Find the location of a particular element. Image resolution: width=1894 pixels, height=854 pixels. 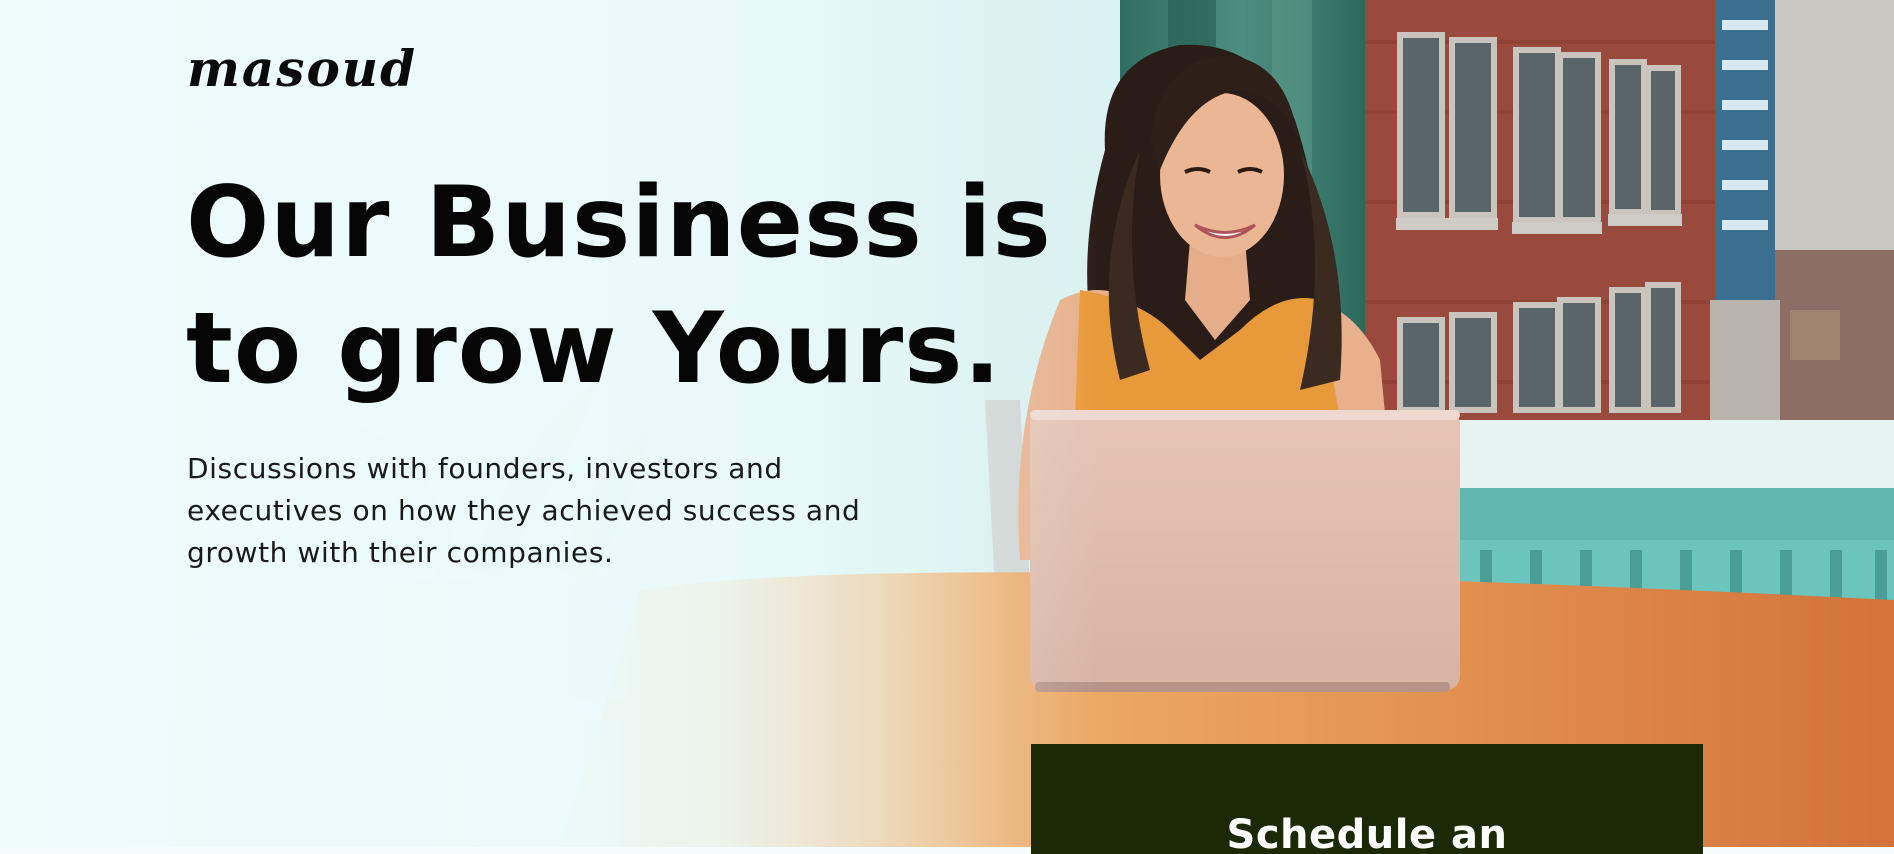

description-line-1: Discussions with founders, investors and is located at coordinates (485, 468).